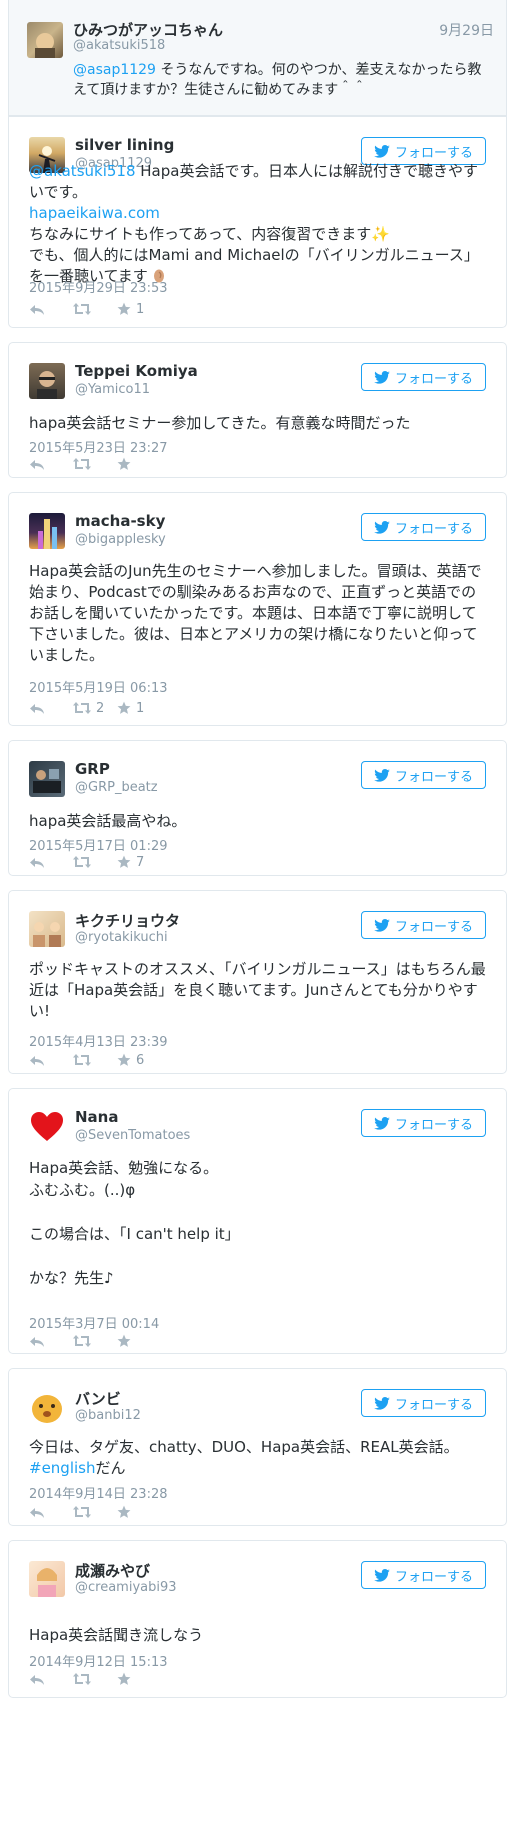 The width and height of the screenshot is (515, 1826). I want to click on tweet-text: hapa英会話セミナー参加してきた。有意義な時間だった, so click(220, 423).